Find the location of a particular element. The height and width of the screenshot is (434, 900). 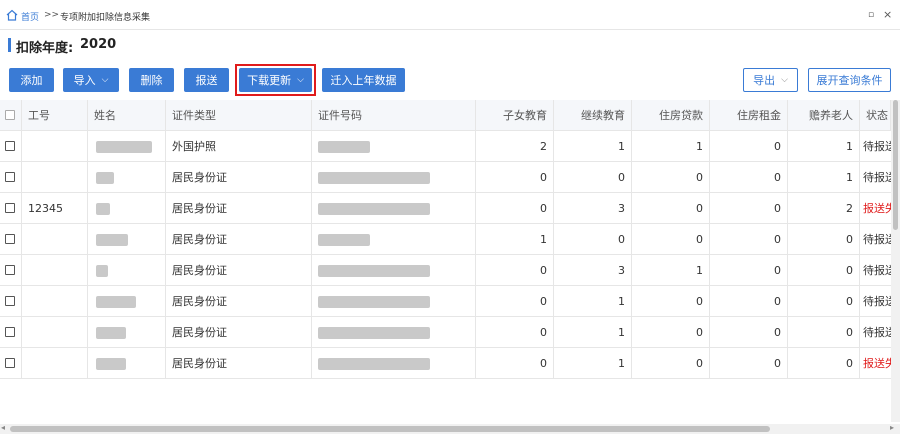

import-button: 导入 ⌵ is located at coordinates (91, 80).